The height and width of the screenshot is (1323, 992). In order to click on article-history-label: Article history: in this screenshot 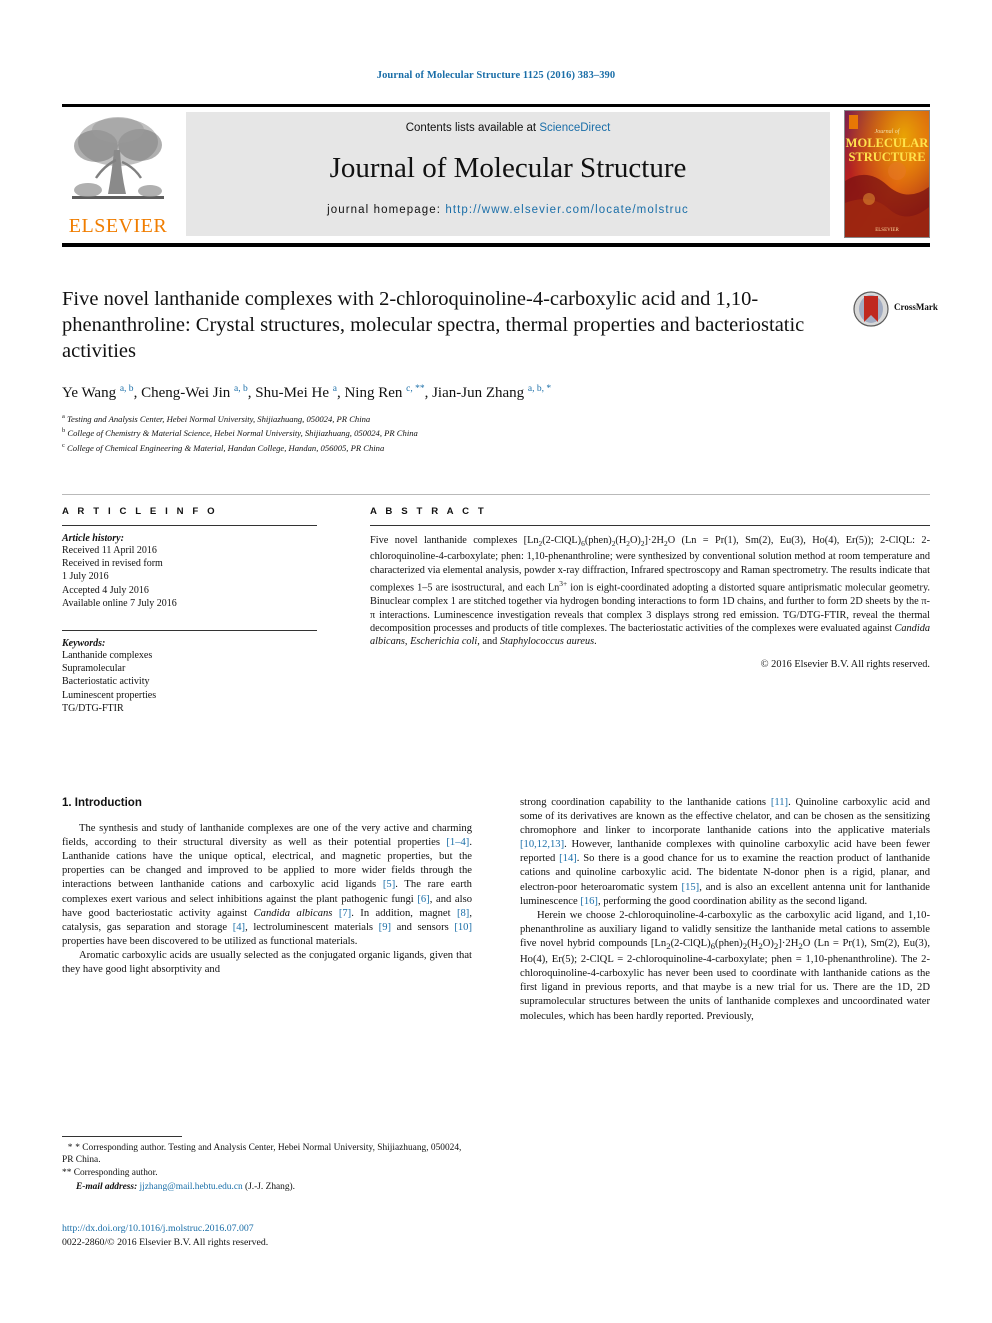, I will do `click(93, 538)`.